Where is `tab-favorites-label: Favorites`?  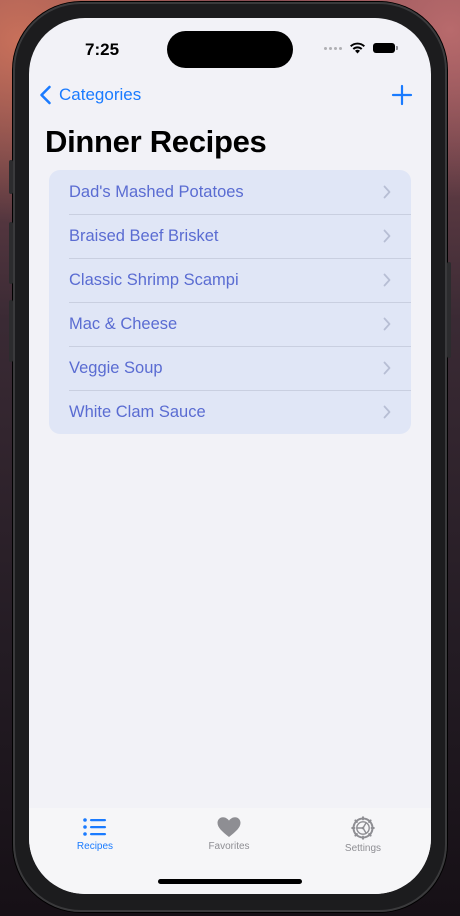 tab-favorites-label: Favorites is located at coordinates (229, 846).